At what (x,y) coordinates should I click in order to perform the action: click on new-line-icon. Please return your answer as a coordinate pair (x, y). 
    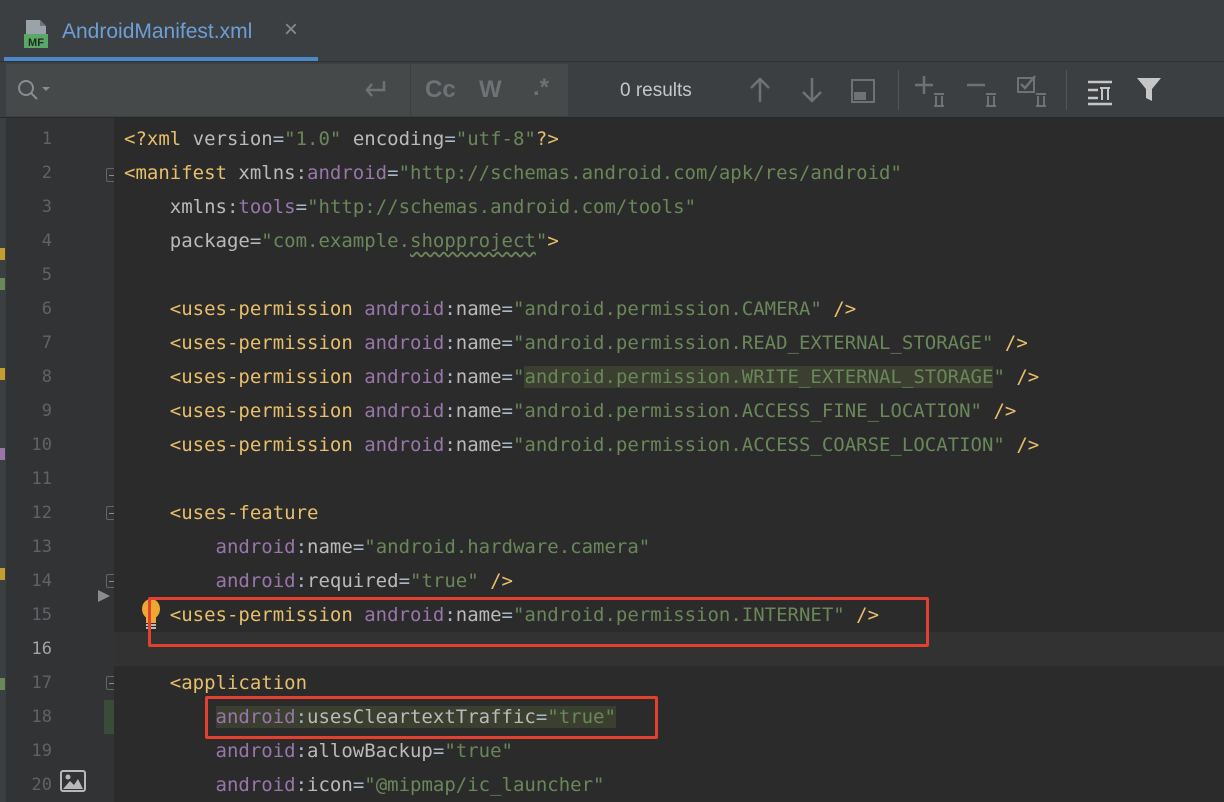
    Looking at the image, I should click on (376, 90).